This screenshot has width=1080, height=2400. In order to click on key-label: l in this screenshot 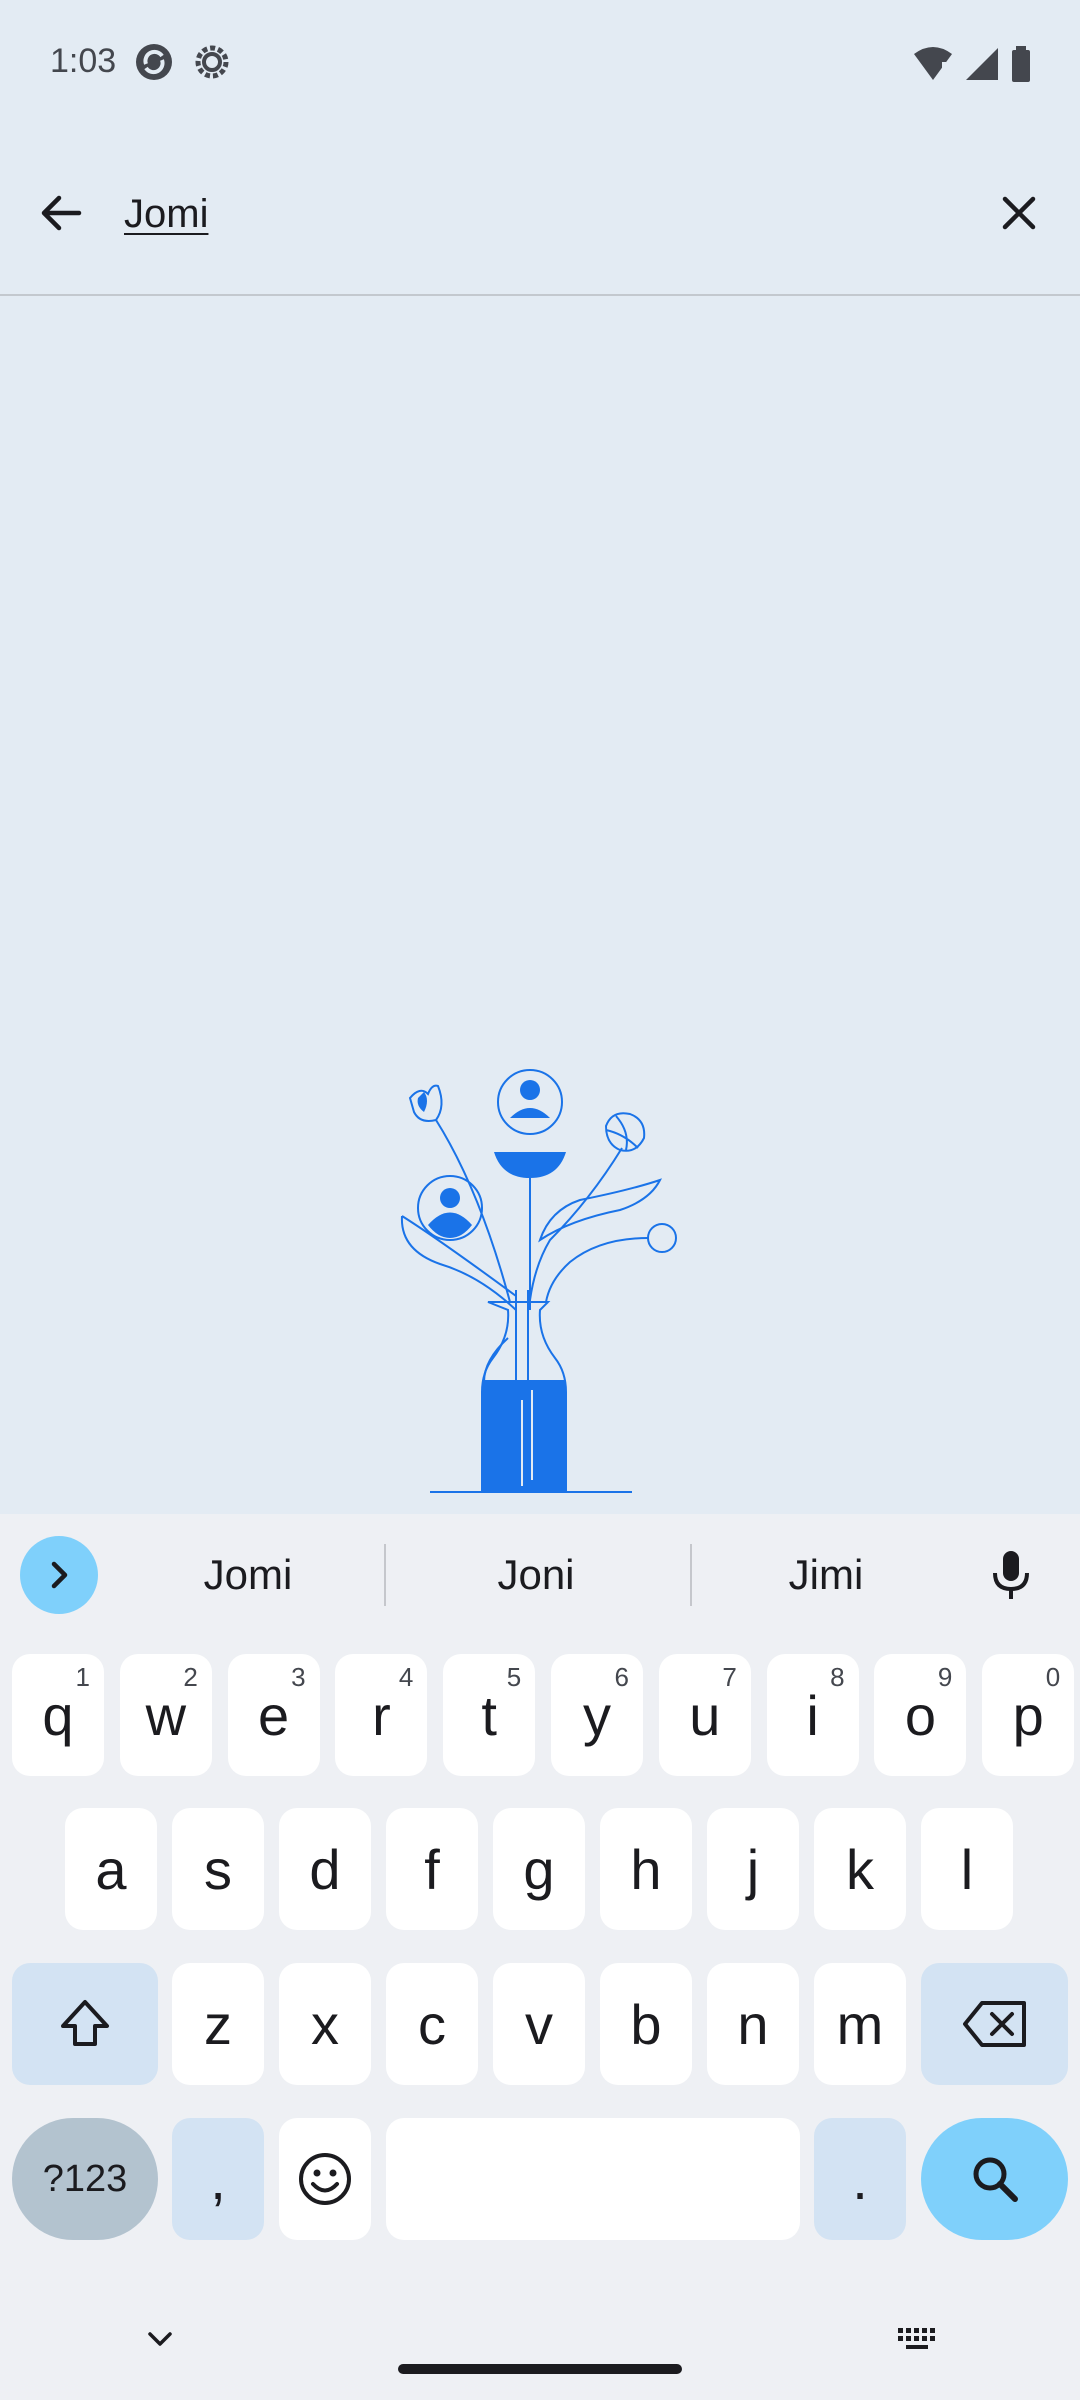, I will do `click(967, 1869)`.